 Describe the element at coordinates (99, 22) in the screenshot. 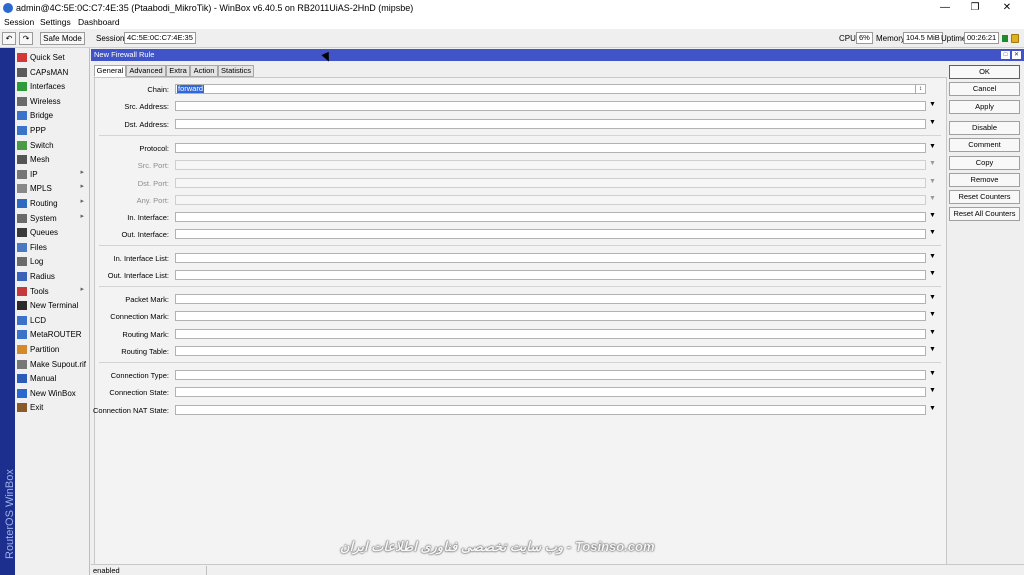

I see `menu-dashboard: Dashboard` at that location.